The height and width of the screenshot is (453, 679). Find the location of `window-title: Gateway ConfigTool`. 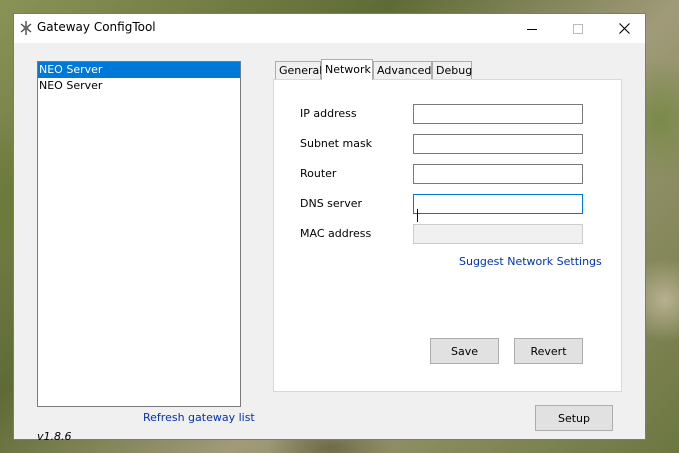

window-title: Gateway ConfigTool is located at coordinates (96, 27).